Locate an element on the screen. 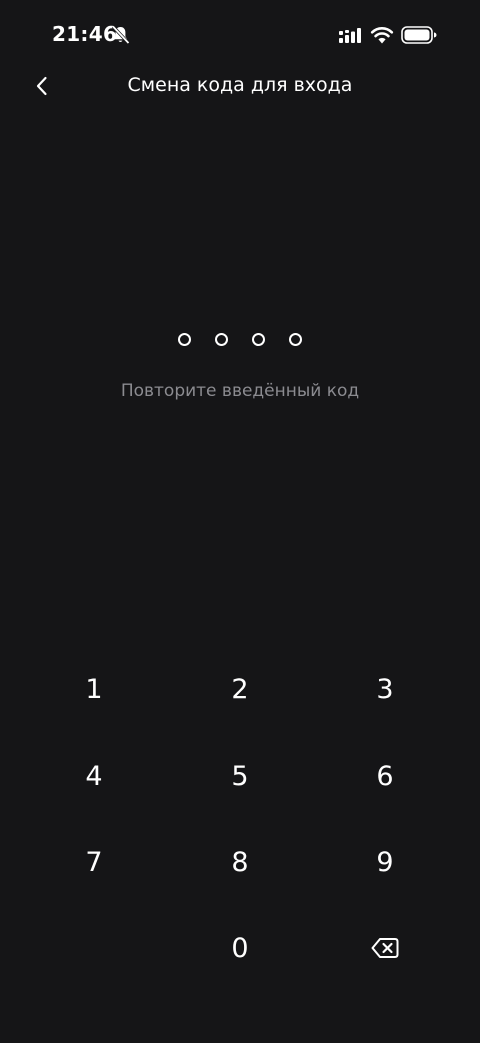  backspace-button is located at coordinates (385, 948).